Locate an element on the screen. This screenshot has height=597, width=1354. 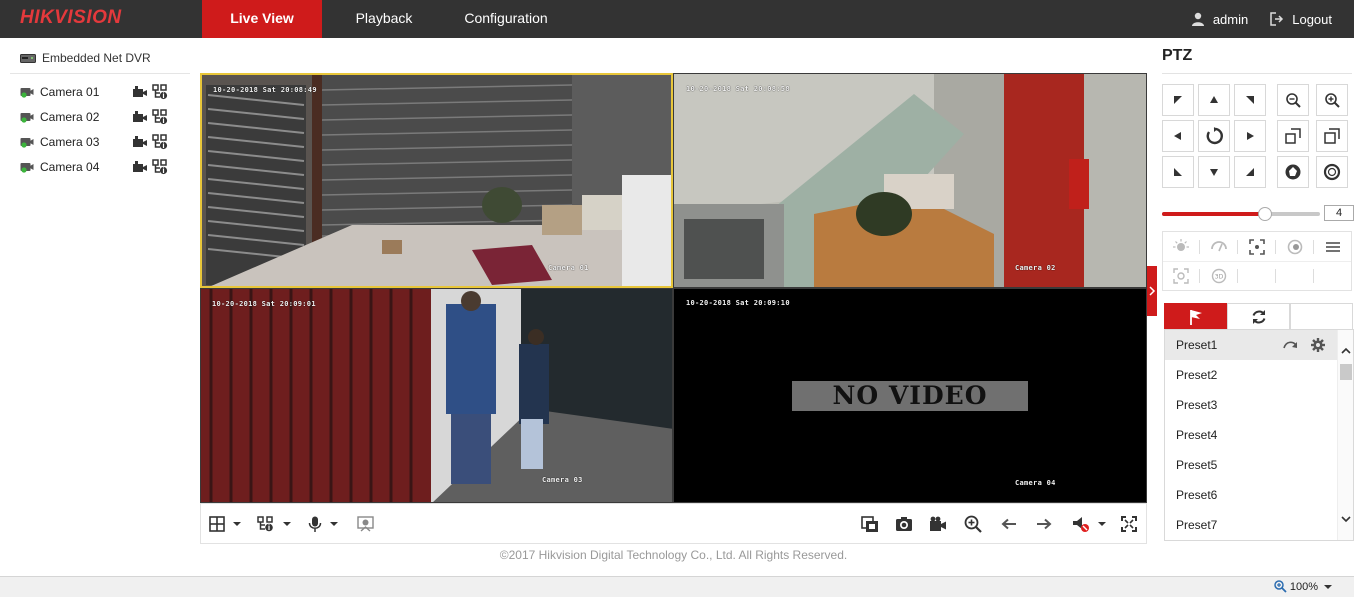
tab-configuration: Configuration is located at coordinates (506, 19).